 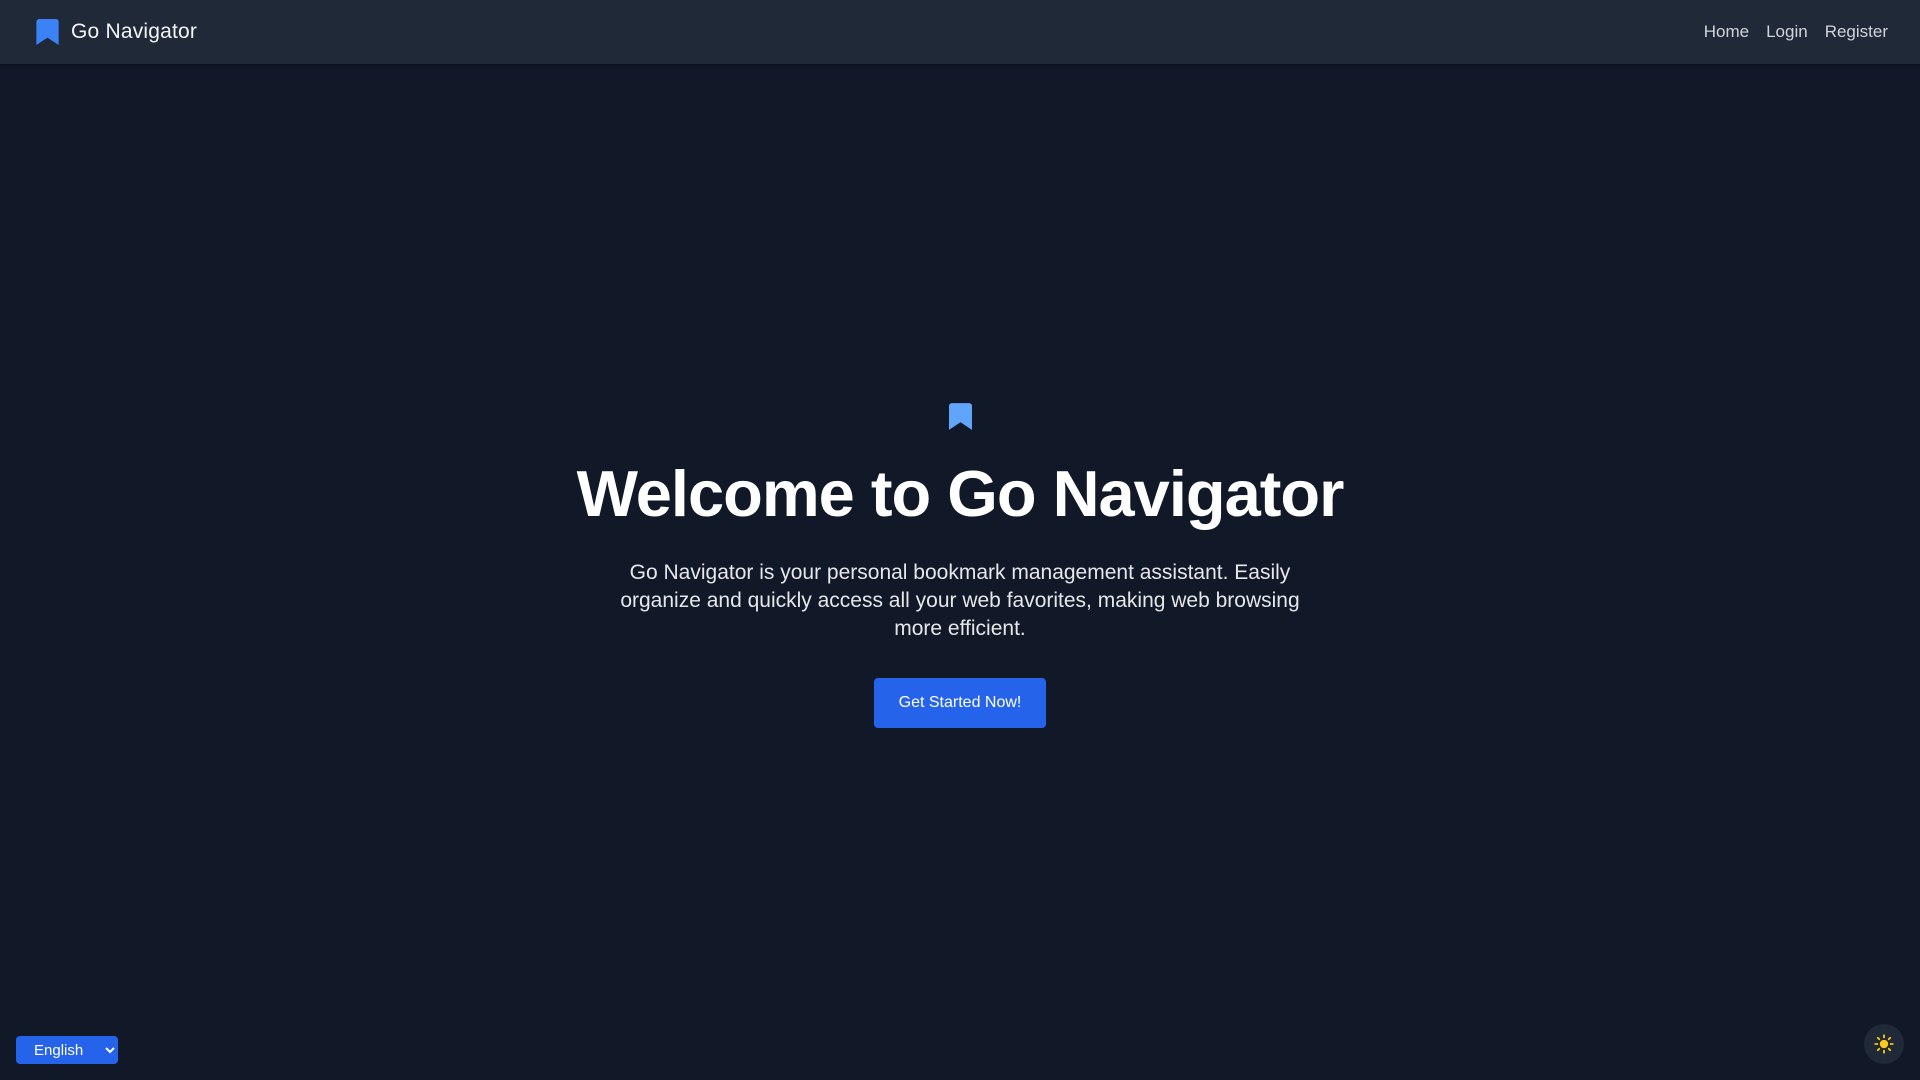 What do you see at coordinates (1726, 32) in the screenshot?
I see `nav-link-home: Home` at bounding box center [1726, 32].